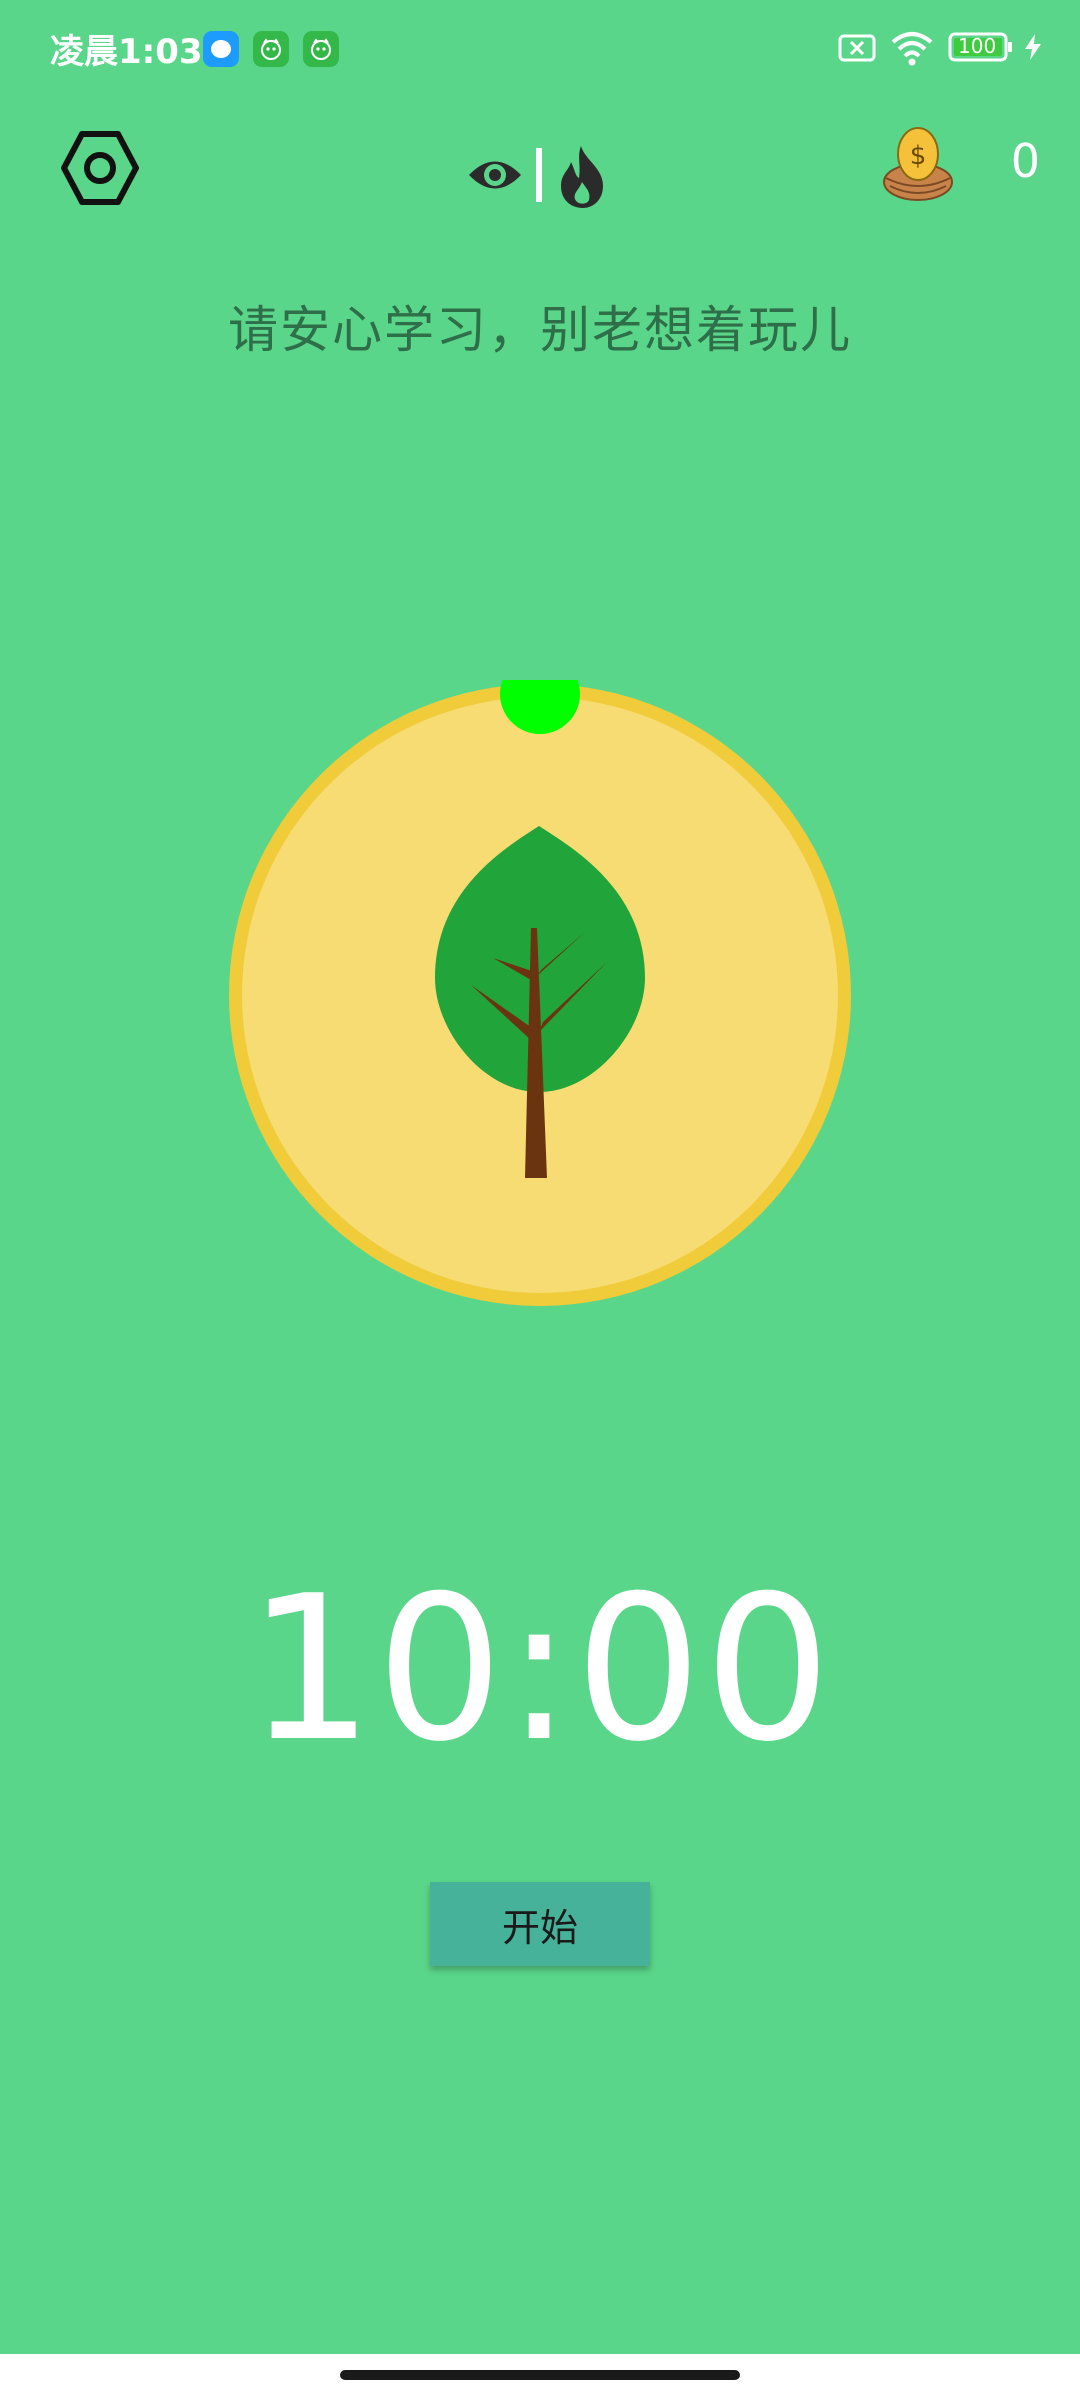 This screenshot has height=2400, width=1080. Describe the element at coordinates (221, 49) in the screenshot. I see `messenger-icon` at that location.